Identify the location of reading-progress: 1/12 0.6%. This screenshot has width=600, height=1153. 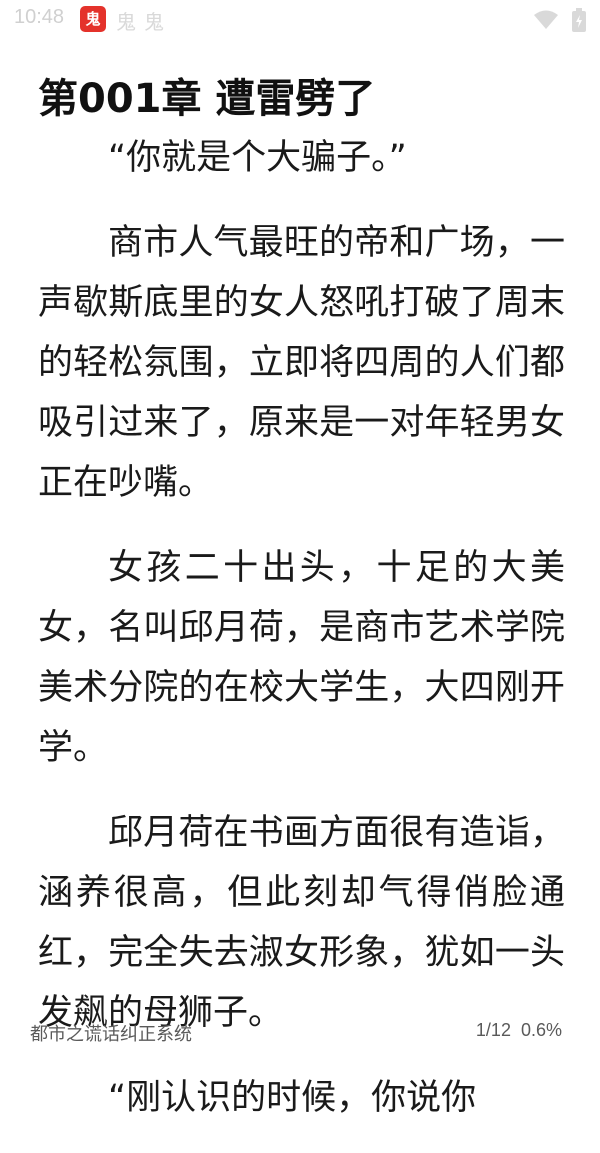
(519, 1030).